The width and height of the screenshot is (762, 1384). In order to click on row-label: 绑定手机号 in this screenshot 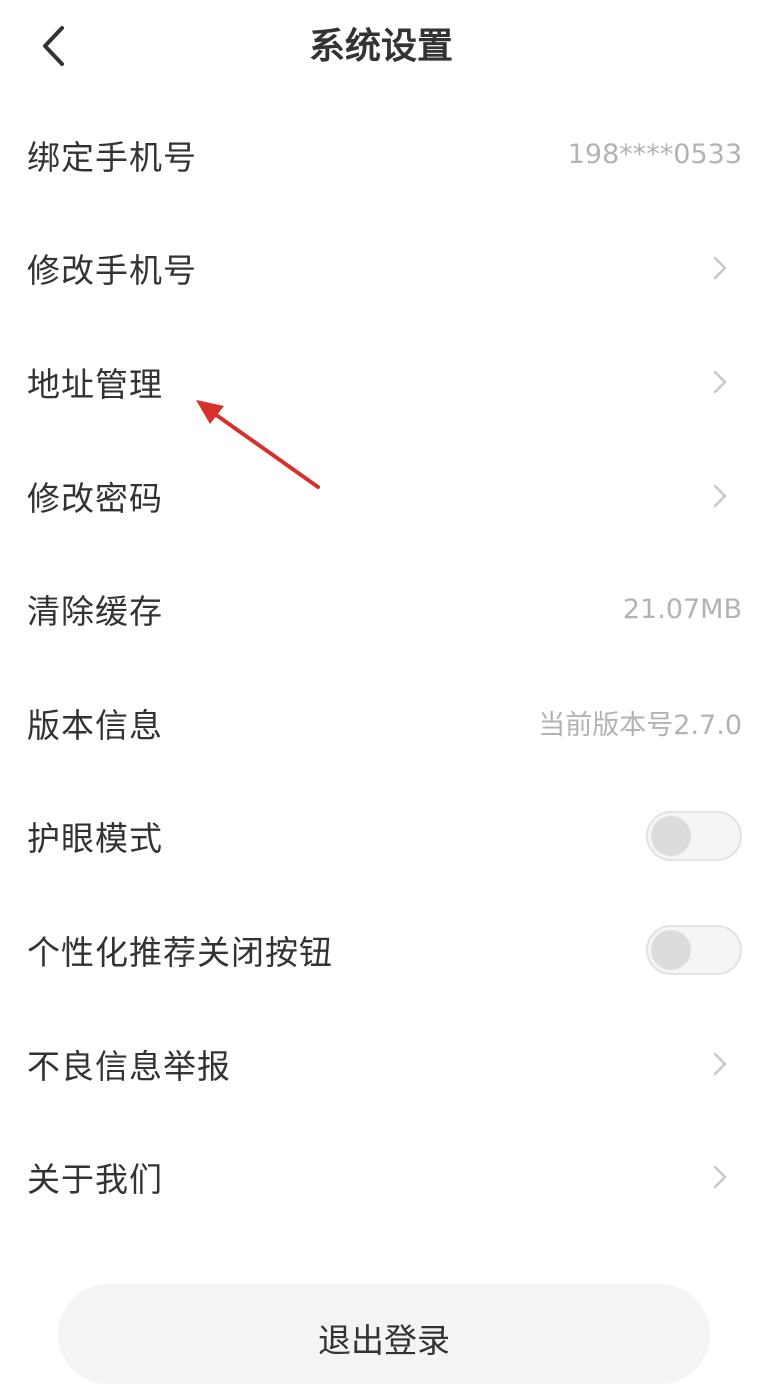, I will do `click(112, 157)`.